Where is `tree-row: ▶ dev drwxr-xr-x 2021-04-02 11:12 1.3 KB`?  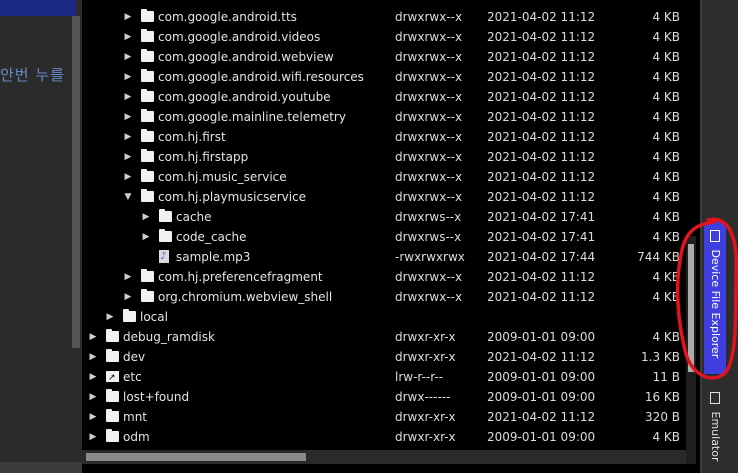 tree-row: ▶ dev drwxr-xr-x 2021-04-02 11:12 1.3 KB is located at coordinates (382, 357).